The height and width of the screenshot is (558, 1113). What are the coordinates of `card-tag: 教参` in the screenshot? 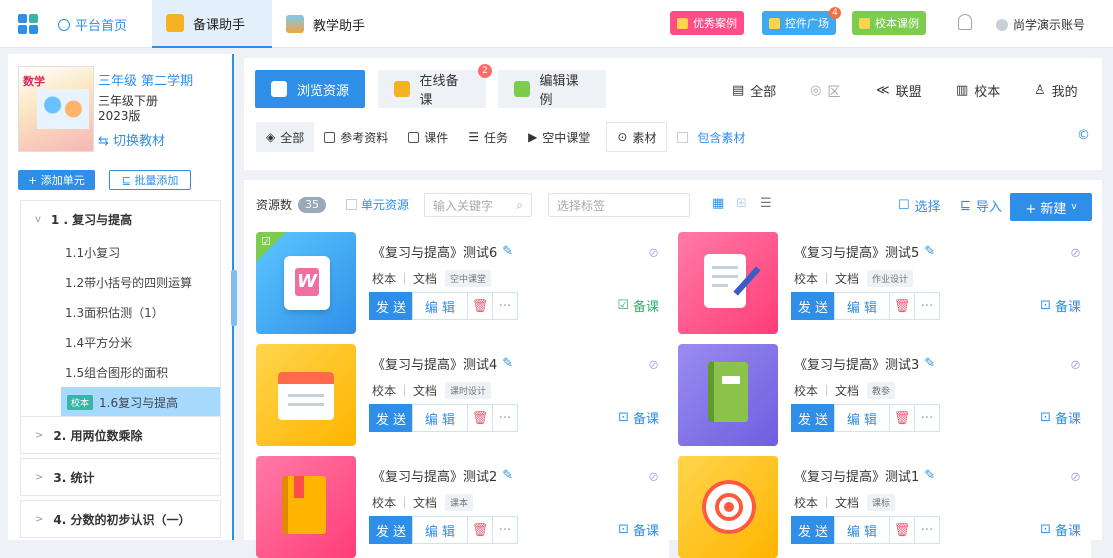 It's located at (881, 390).